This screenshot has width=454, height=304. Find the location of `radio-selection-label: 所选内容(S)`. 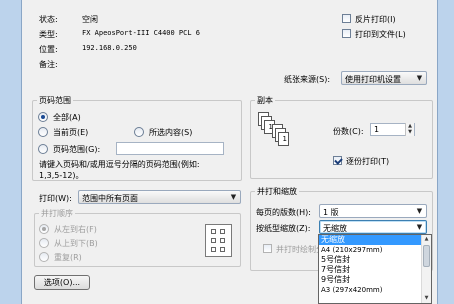

radio-selection-label: 所选内容(S) is located at coordinates (171, 132).